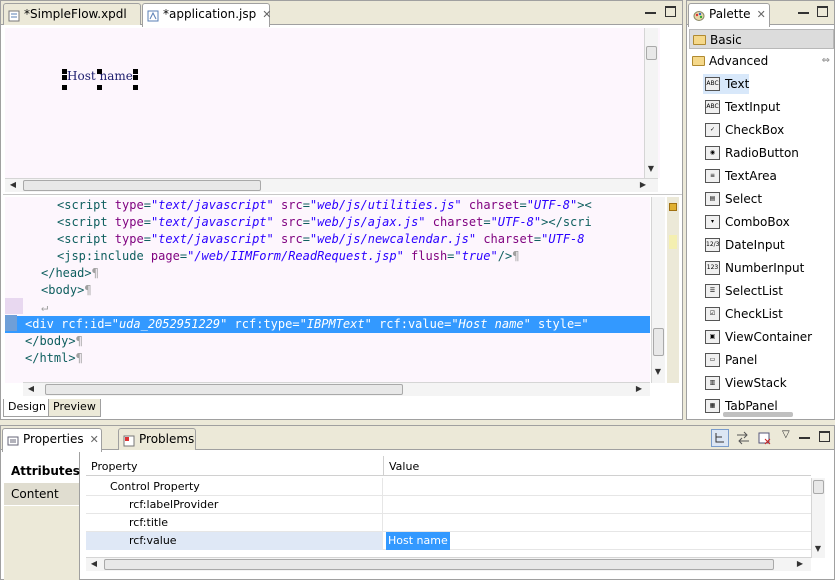 This screenshot has width=835, height=580. I want to click on table-row-selected: rcf:value Host name, so click(448, 541).